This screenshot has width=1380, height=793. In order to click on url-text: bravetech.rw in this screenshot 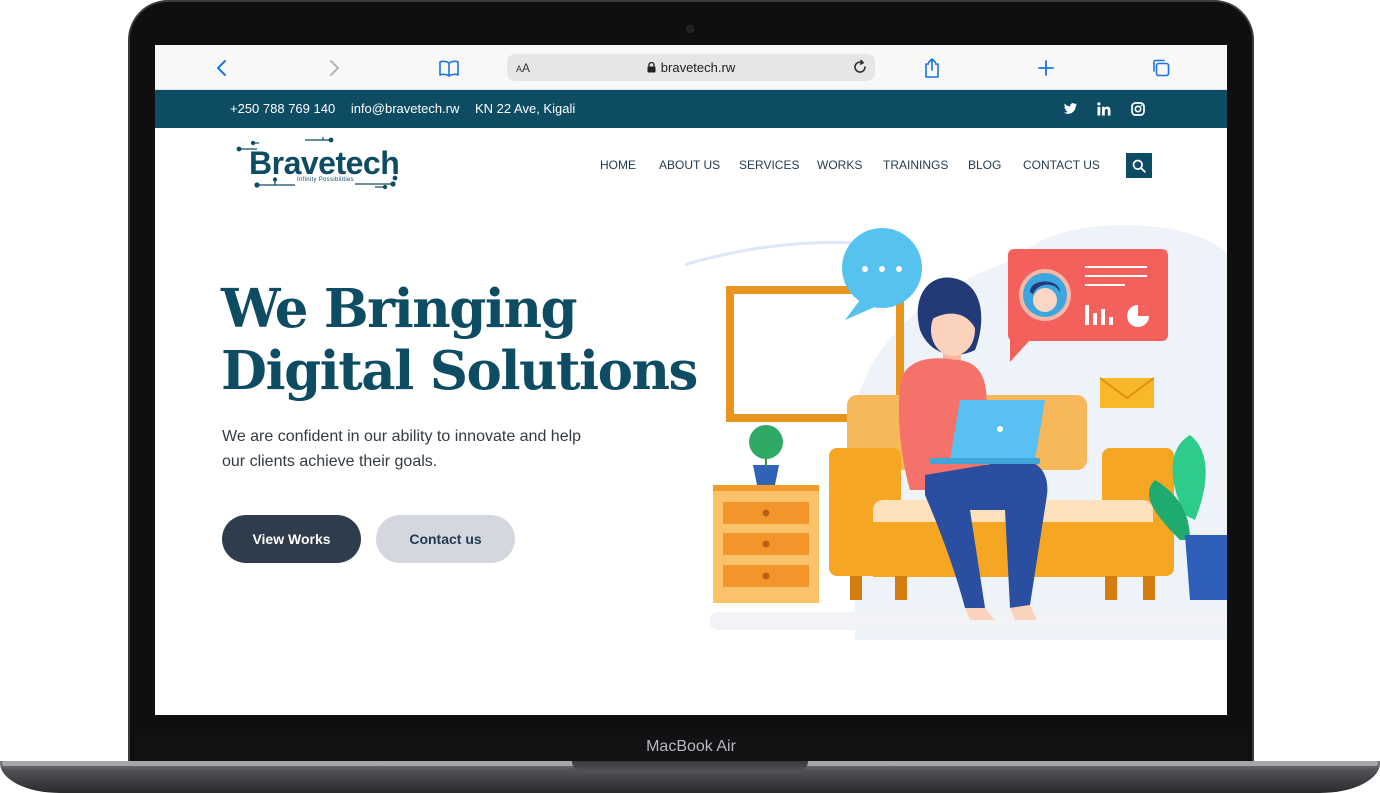, I will do `click(698, 67)`.